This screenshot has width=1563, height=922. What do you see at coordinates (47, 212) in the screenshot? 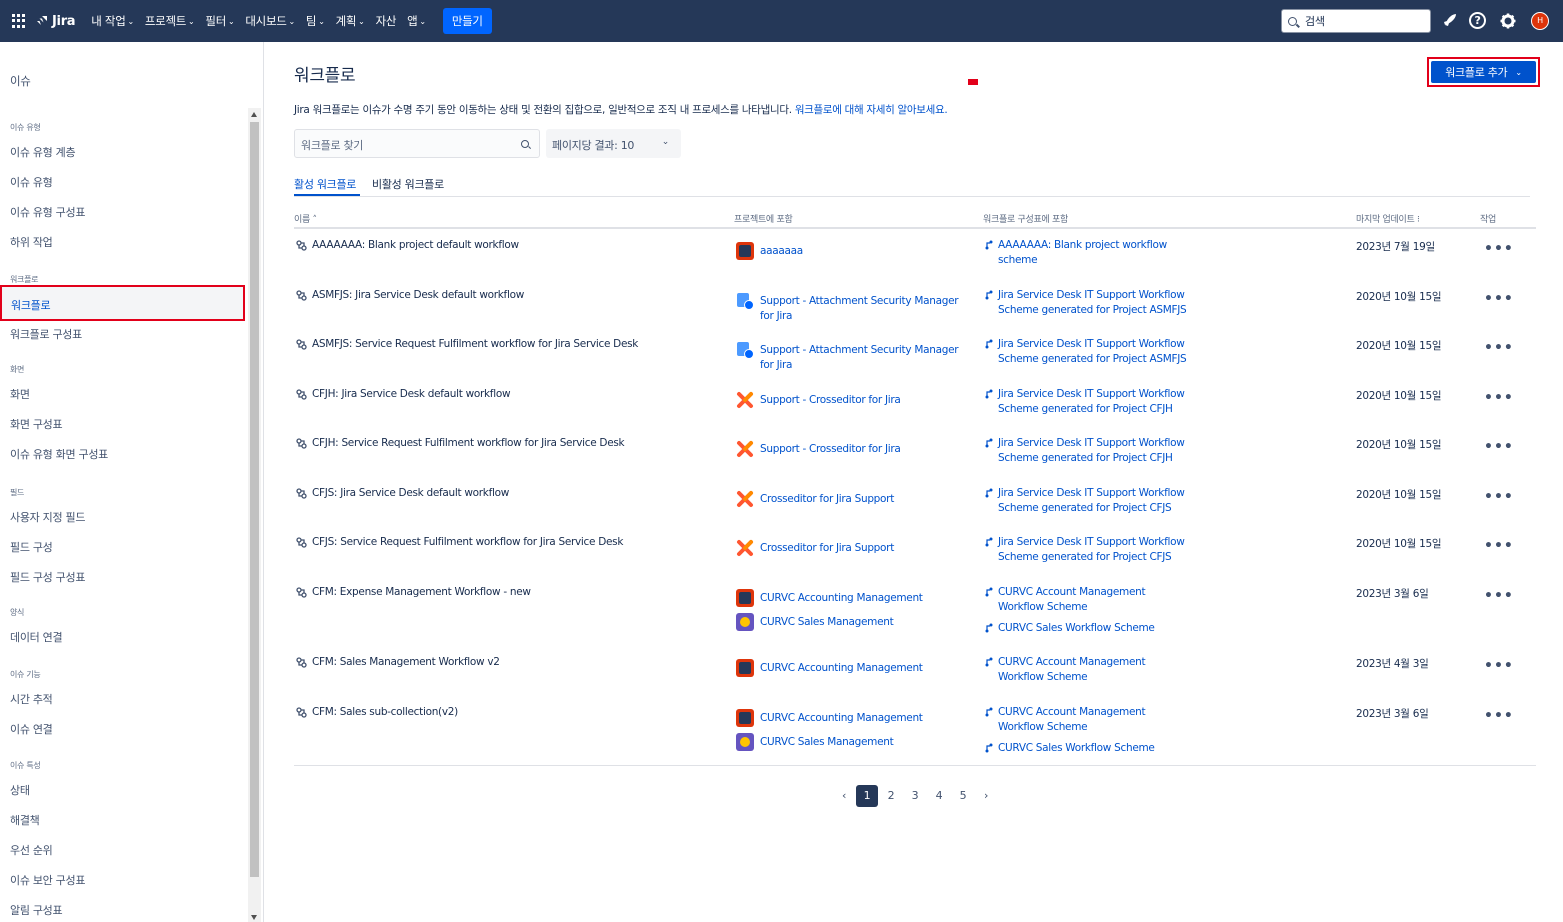
I see `sidebar-item: 이슈 유형 구성표` at bounding box center [47, 212].